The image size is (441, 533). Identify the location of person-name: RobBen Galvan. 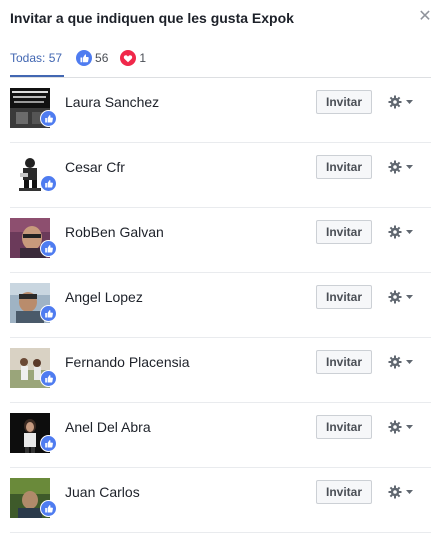
(114, 232).